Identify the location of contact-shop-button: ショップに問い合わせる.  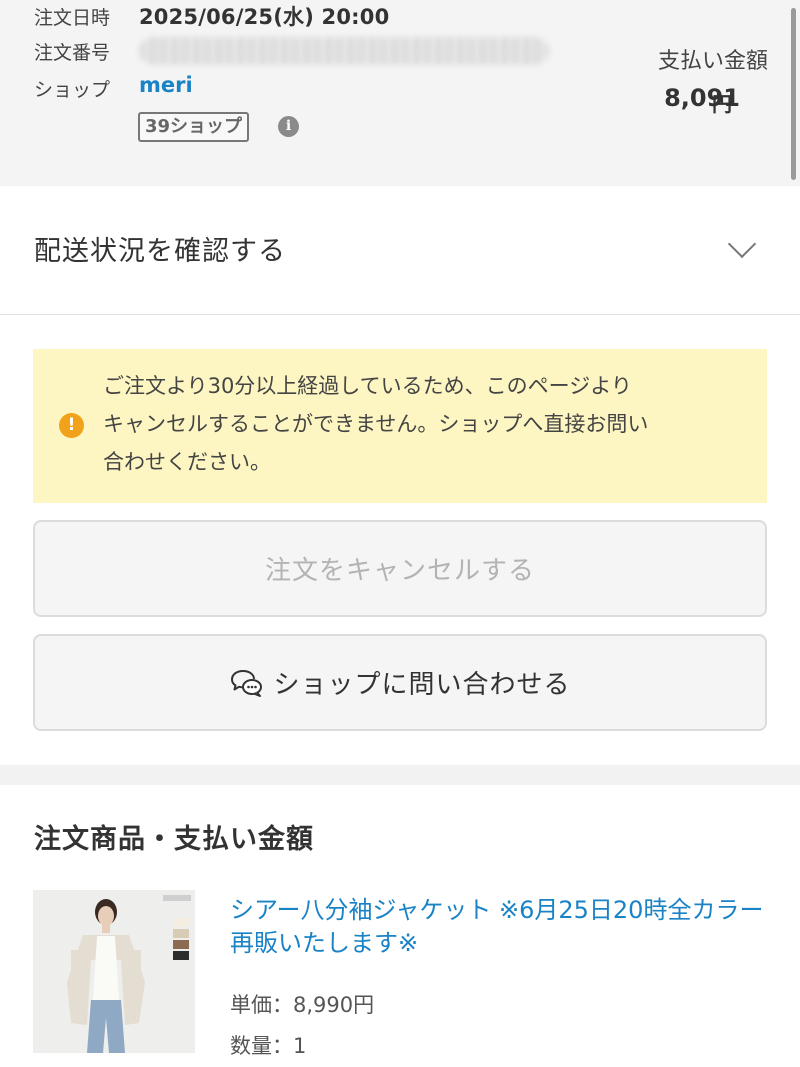
(400, 682).